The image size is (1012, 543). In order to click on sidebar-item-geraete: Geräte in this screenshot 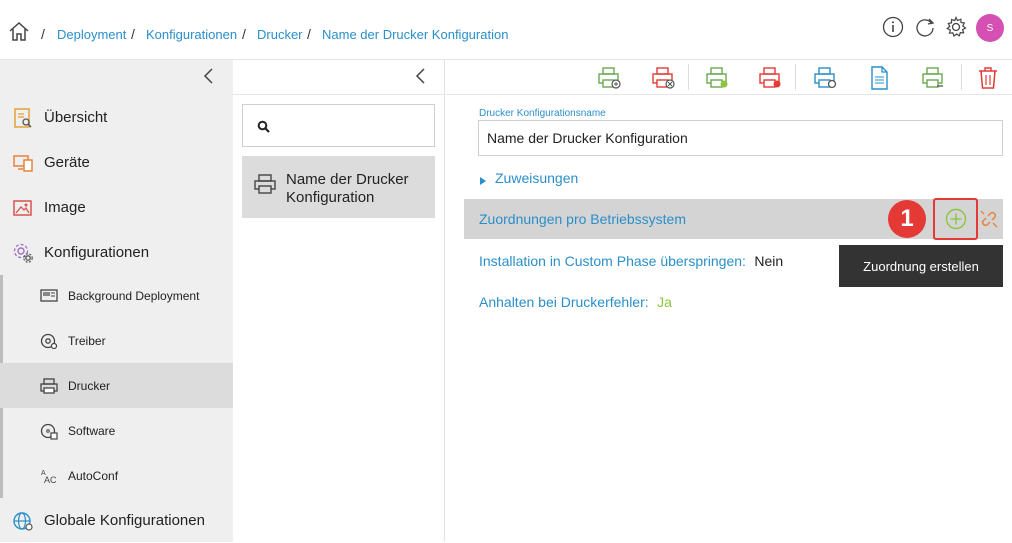, I will do `click(116, 162)`.